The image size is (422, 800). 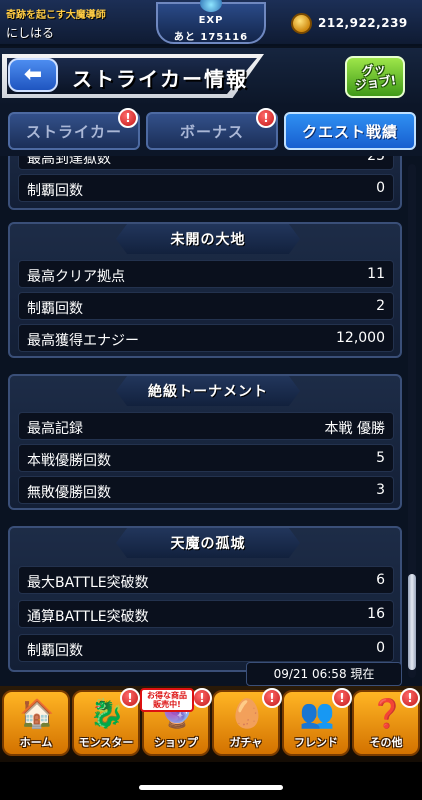 What do you see at coordinates (88, 583) in the screenshot?
I see `stat-label: 最大BATTLE突破数` at bounding box center [88, 583].